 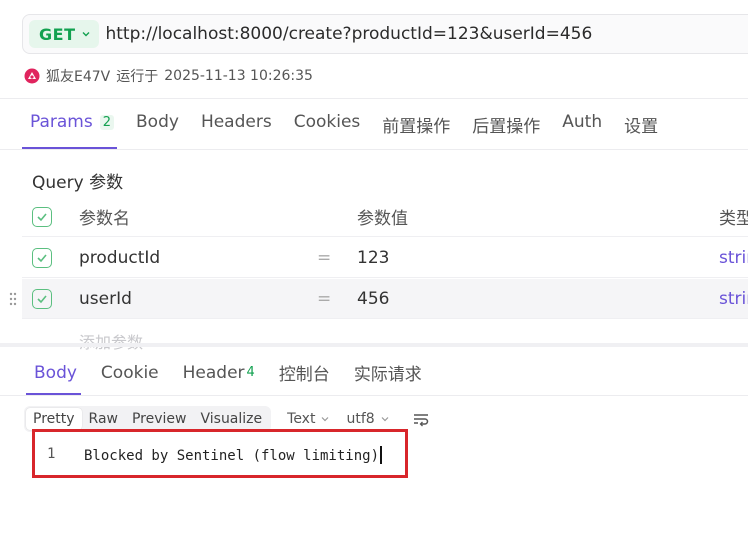 What do you see at coordinates (373, 258) in the screenshot?
I see `param-value: 123` at bounding box center [373, 258].